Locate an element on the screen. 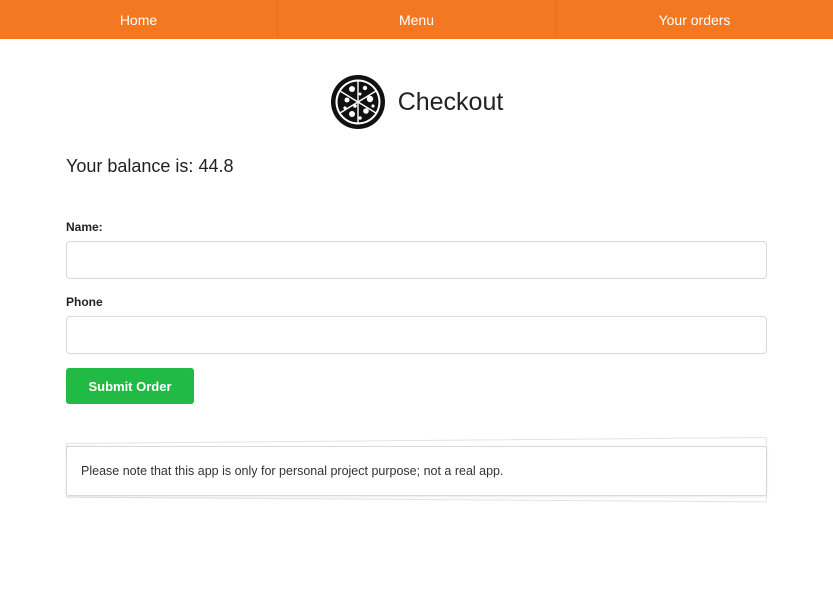 The height and width of the screenshot is (610, 833). nav-home-label: Home is located at coordinates (138, 19).